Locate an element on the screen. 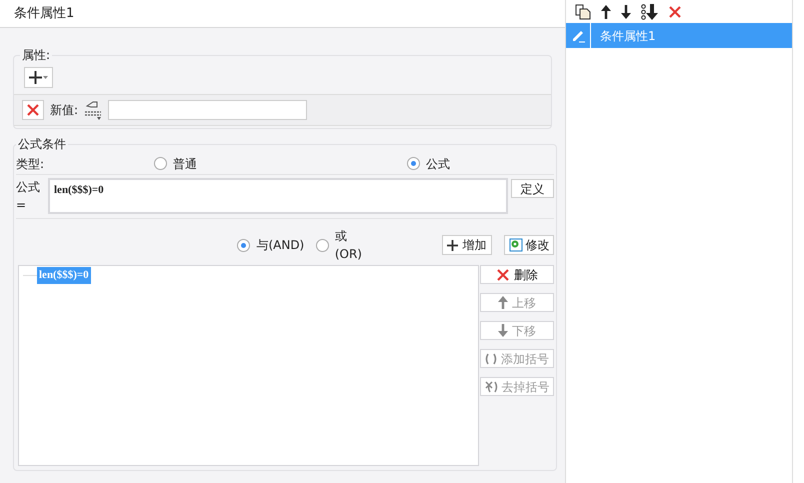 The image size is (804, 483). remove-button is located at coordinates (33, 110).